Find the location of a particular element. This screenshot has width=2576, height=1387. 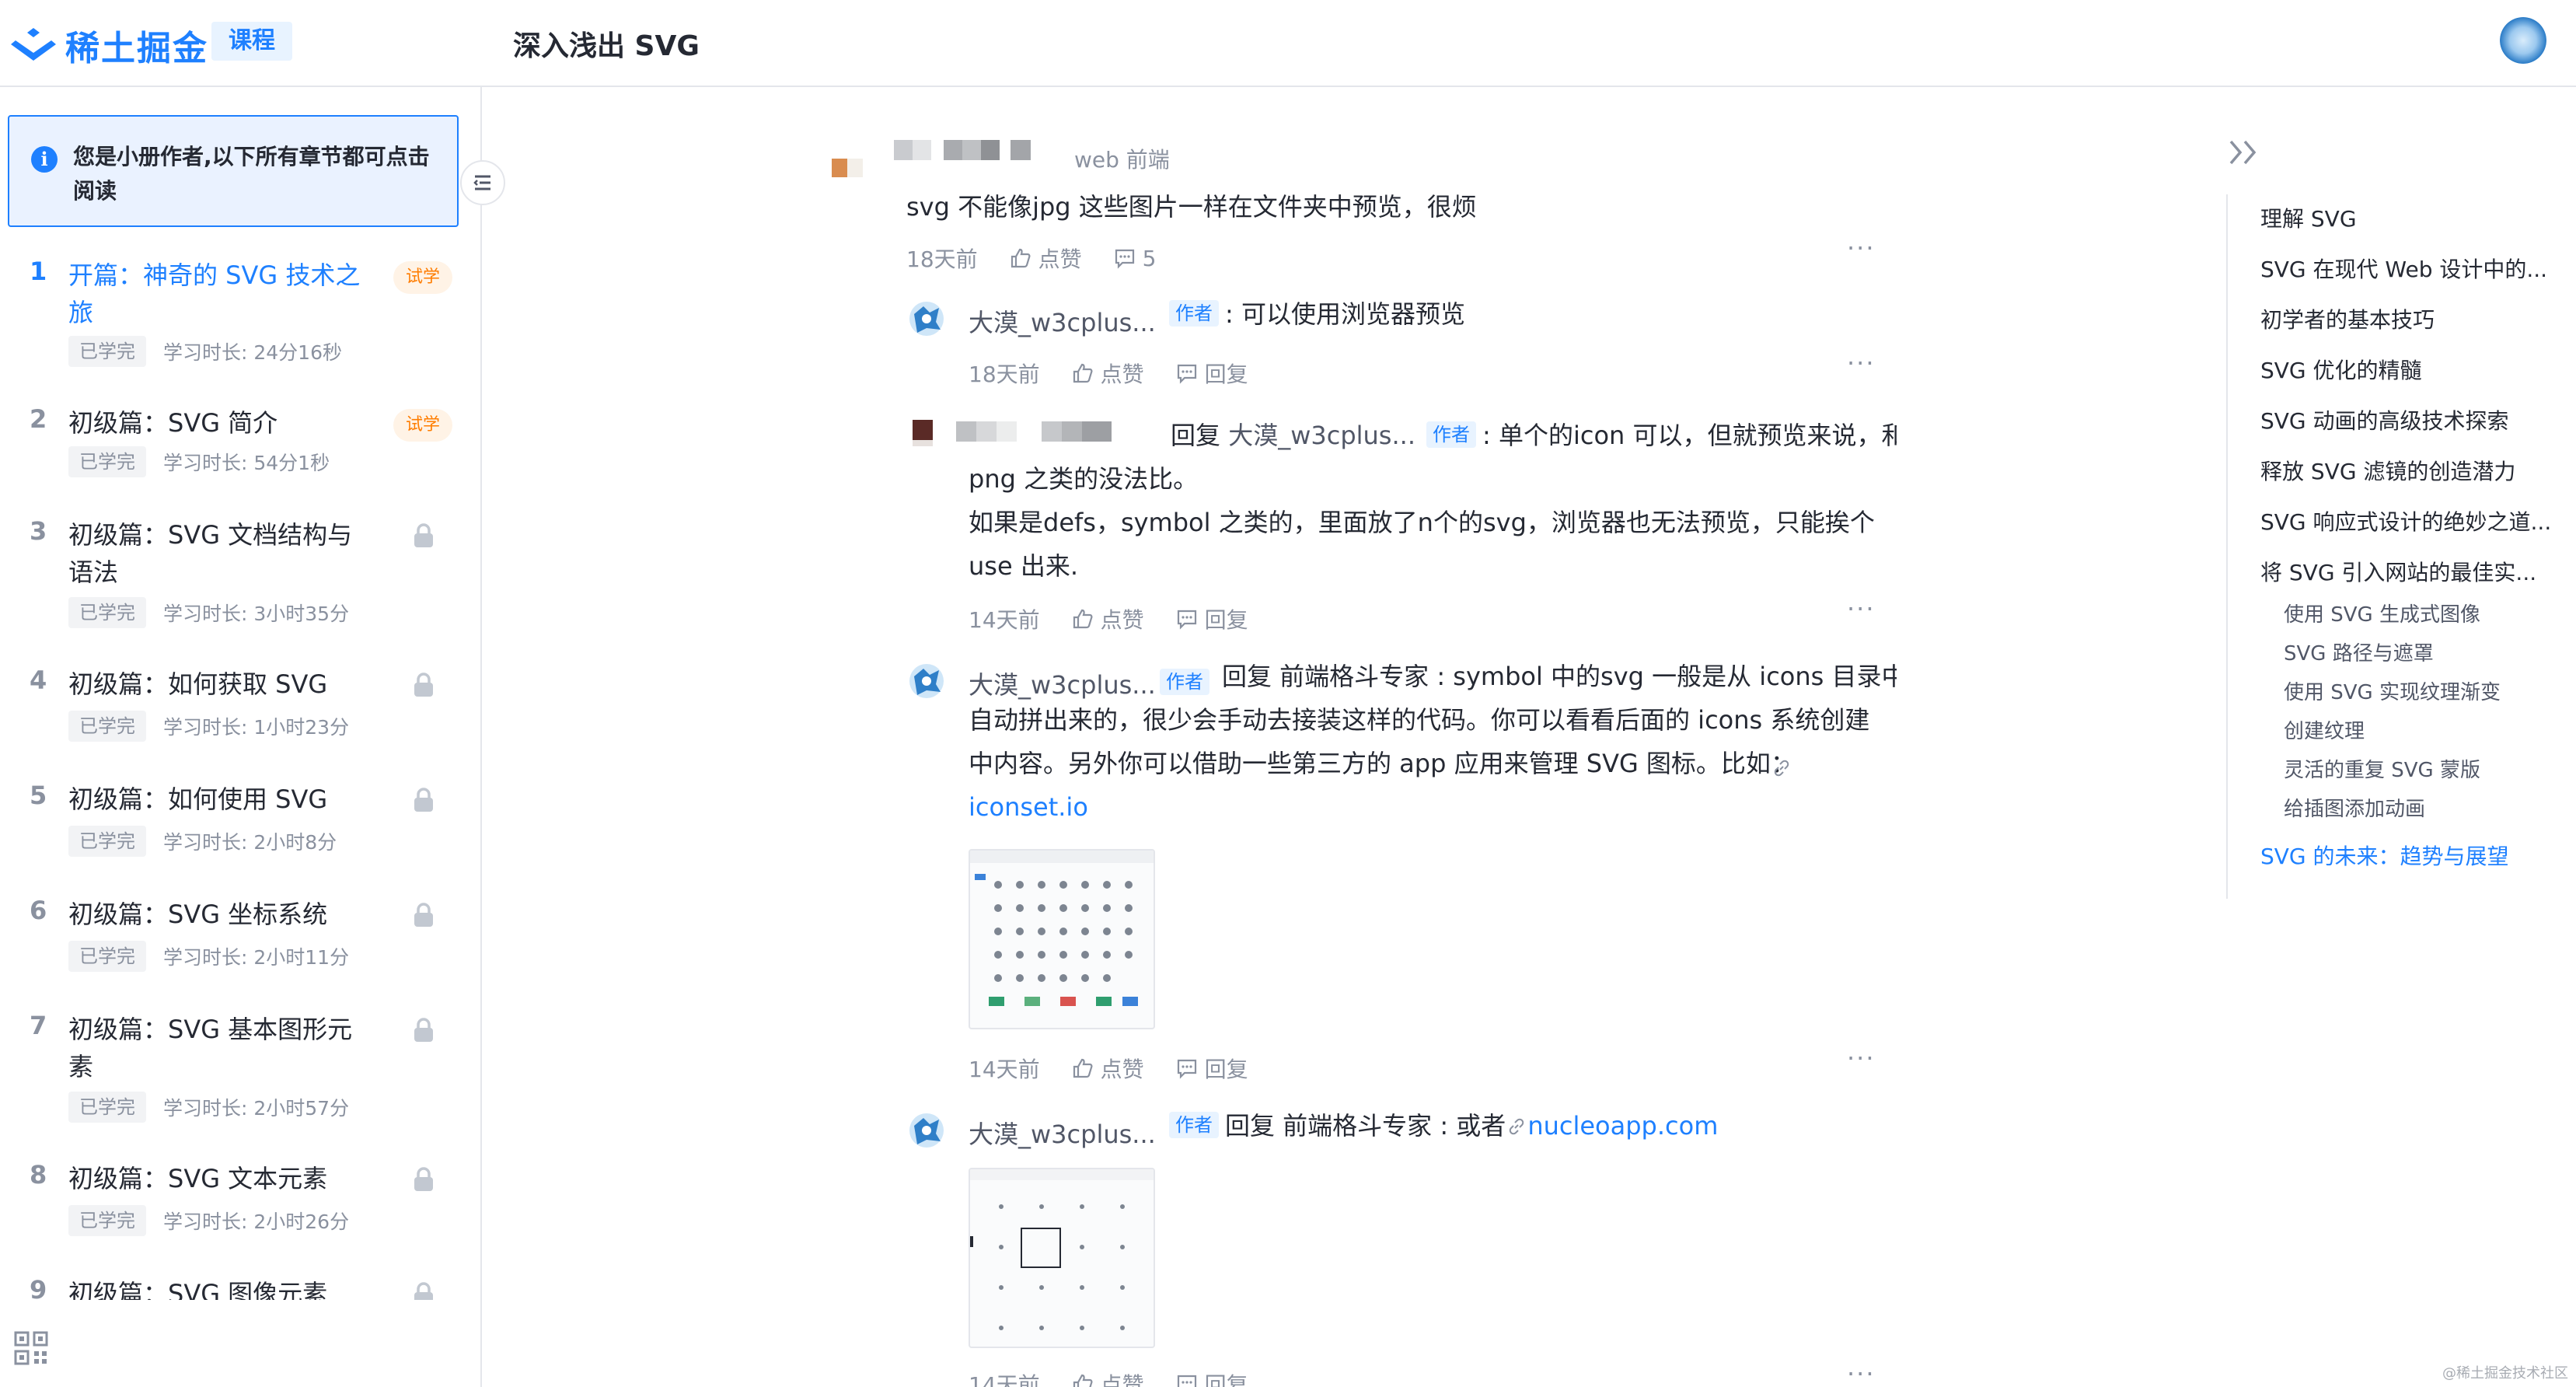

external-link: iconset.io is located at coordinates (1029, 807).